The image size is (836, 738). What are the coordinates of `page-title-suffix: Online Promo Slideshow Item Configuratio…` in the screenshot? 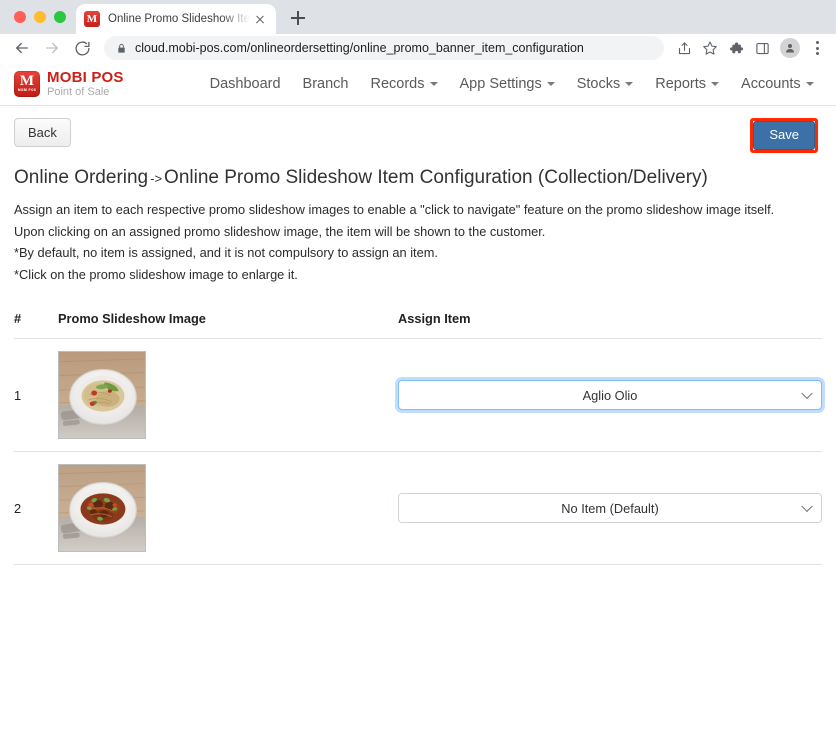 It's located at (436, 177).